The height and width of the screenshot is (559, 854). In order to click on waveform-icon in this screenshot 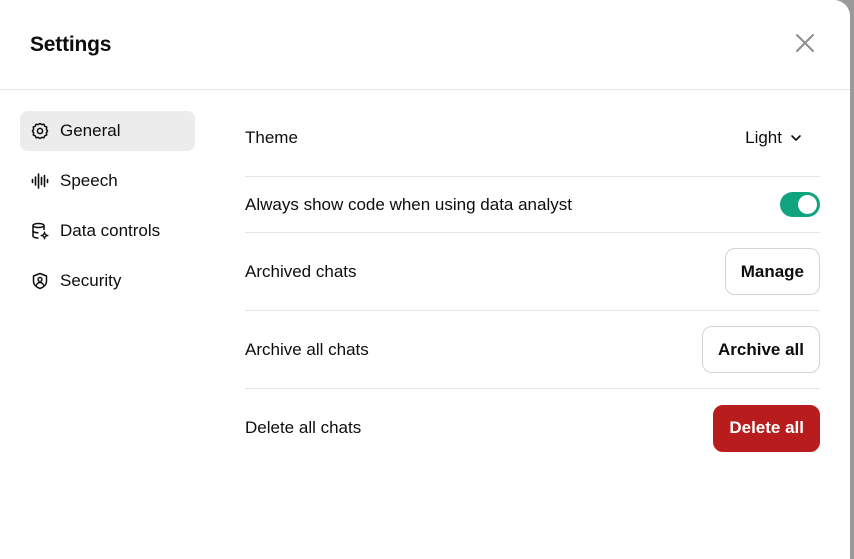, I will do `click(40, 181)`.